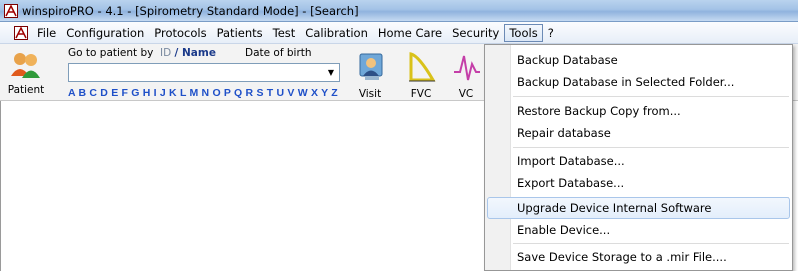  What do you see at coordinates (336, 33) in the screenshot?
I see `menu-calibration: Calibration` at bounding box center [336, 33].